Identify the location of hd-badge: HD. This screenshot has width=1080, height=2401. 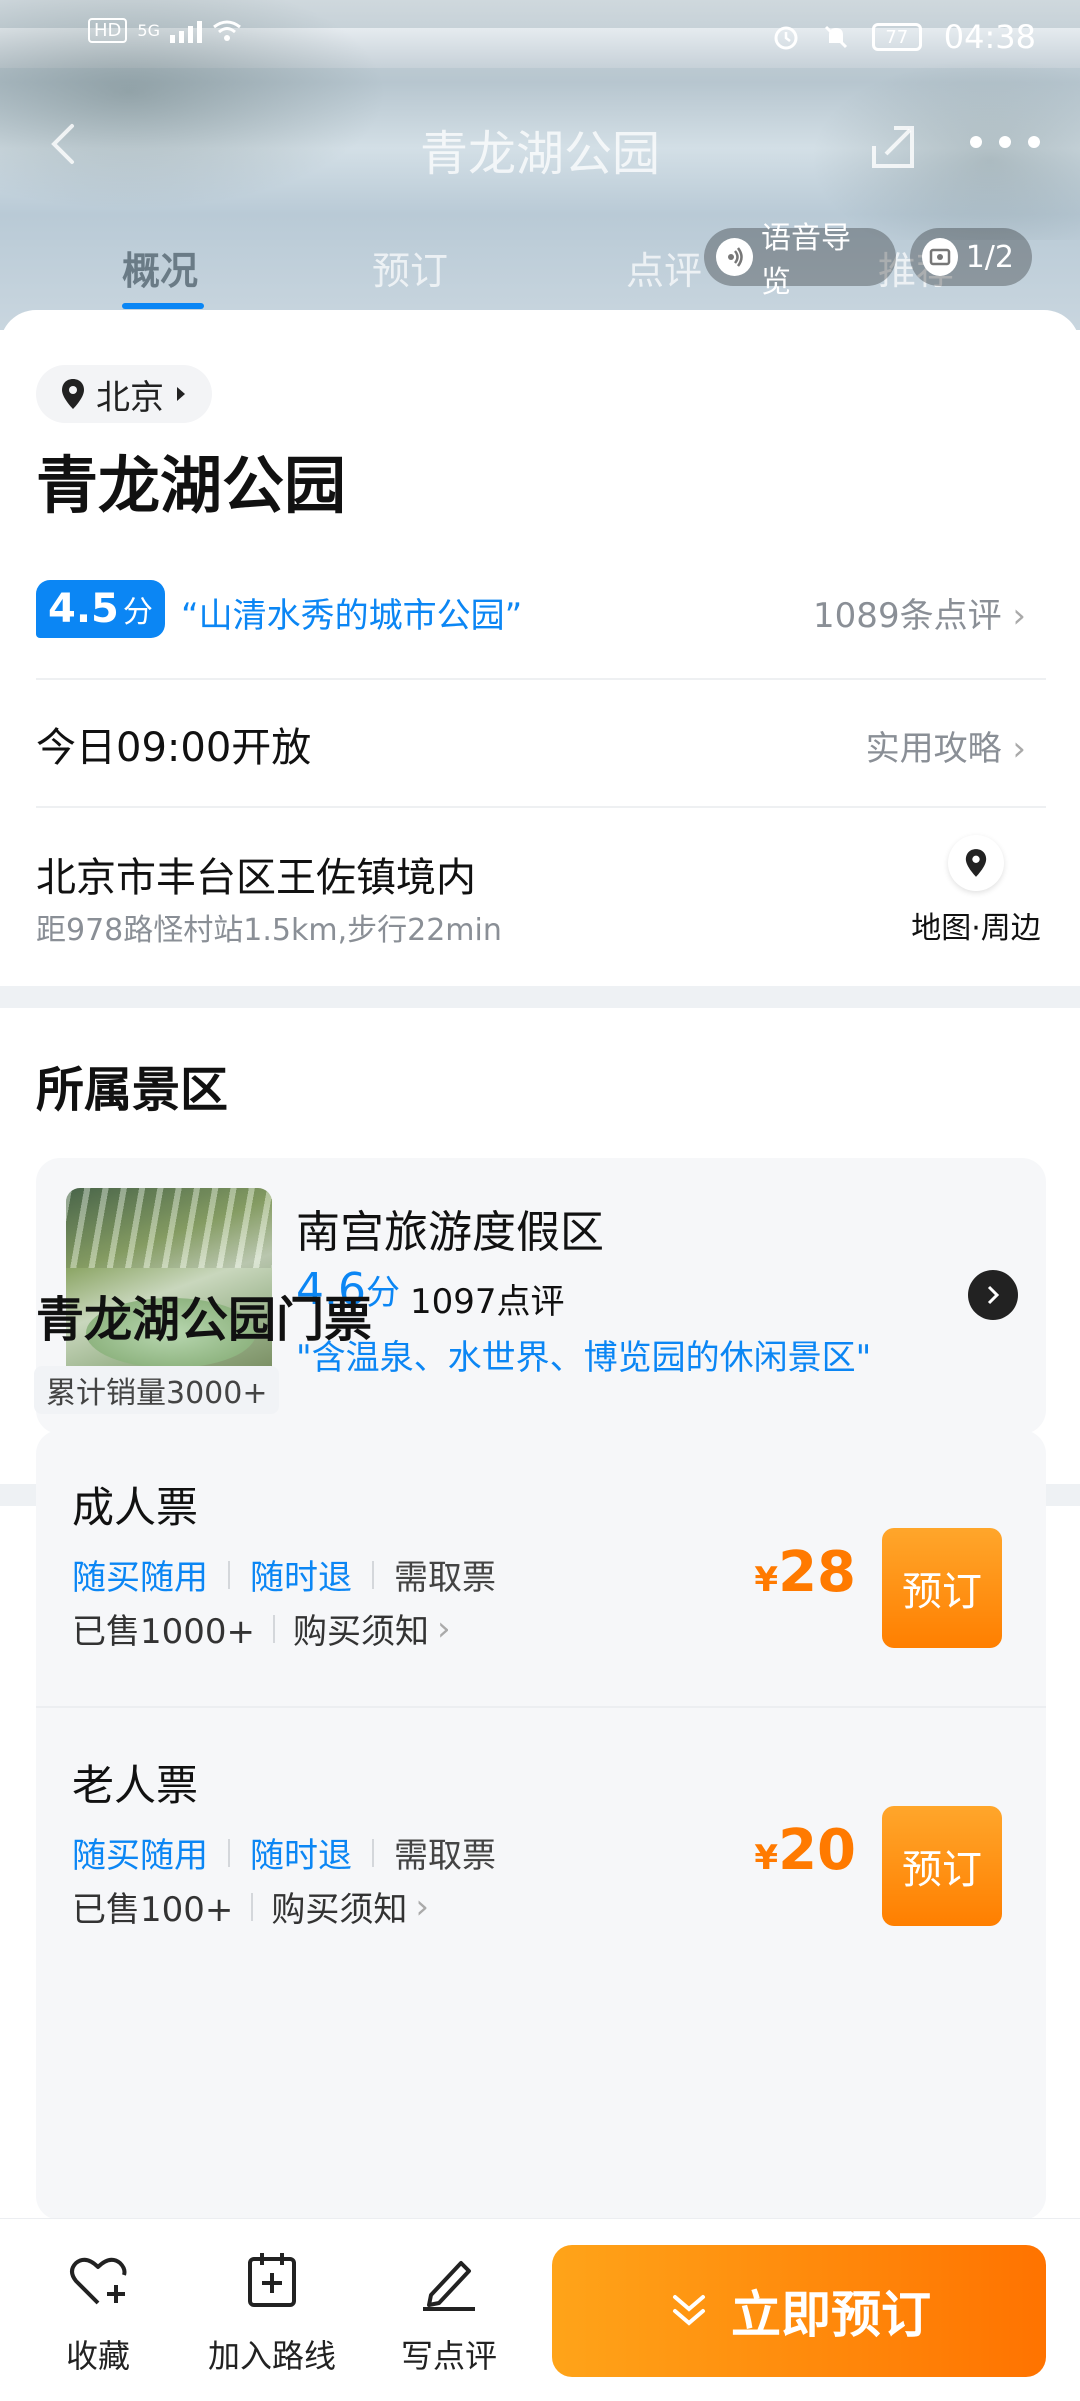
(108, 30).